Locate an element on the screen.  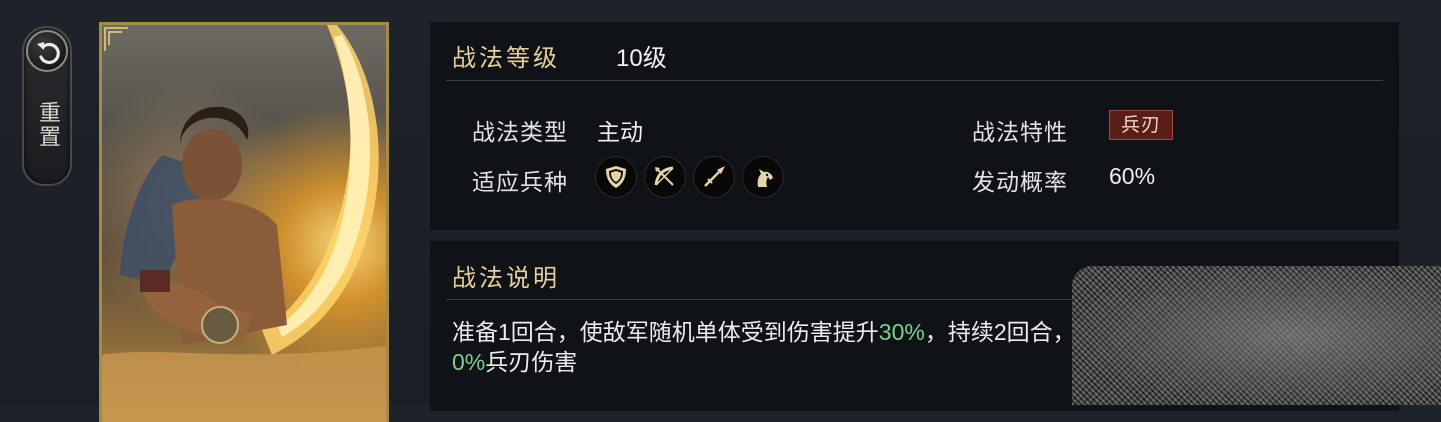
description-highlight: 0% is located at coordinates (469, 362).